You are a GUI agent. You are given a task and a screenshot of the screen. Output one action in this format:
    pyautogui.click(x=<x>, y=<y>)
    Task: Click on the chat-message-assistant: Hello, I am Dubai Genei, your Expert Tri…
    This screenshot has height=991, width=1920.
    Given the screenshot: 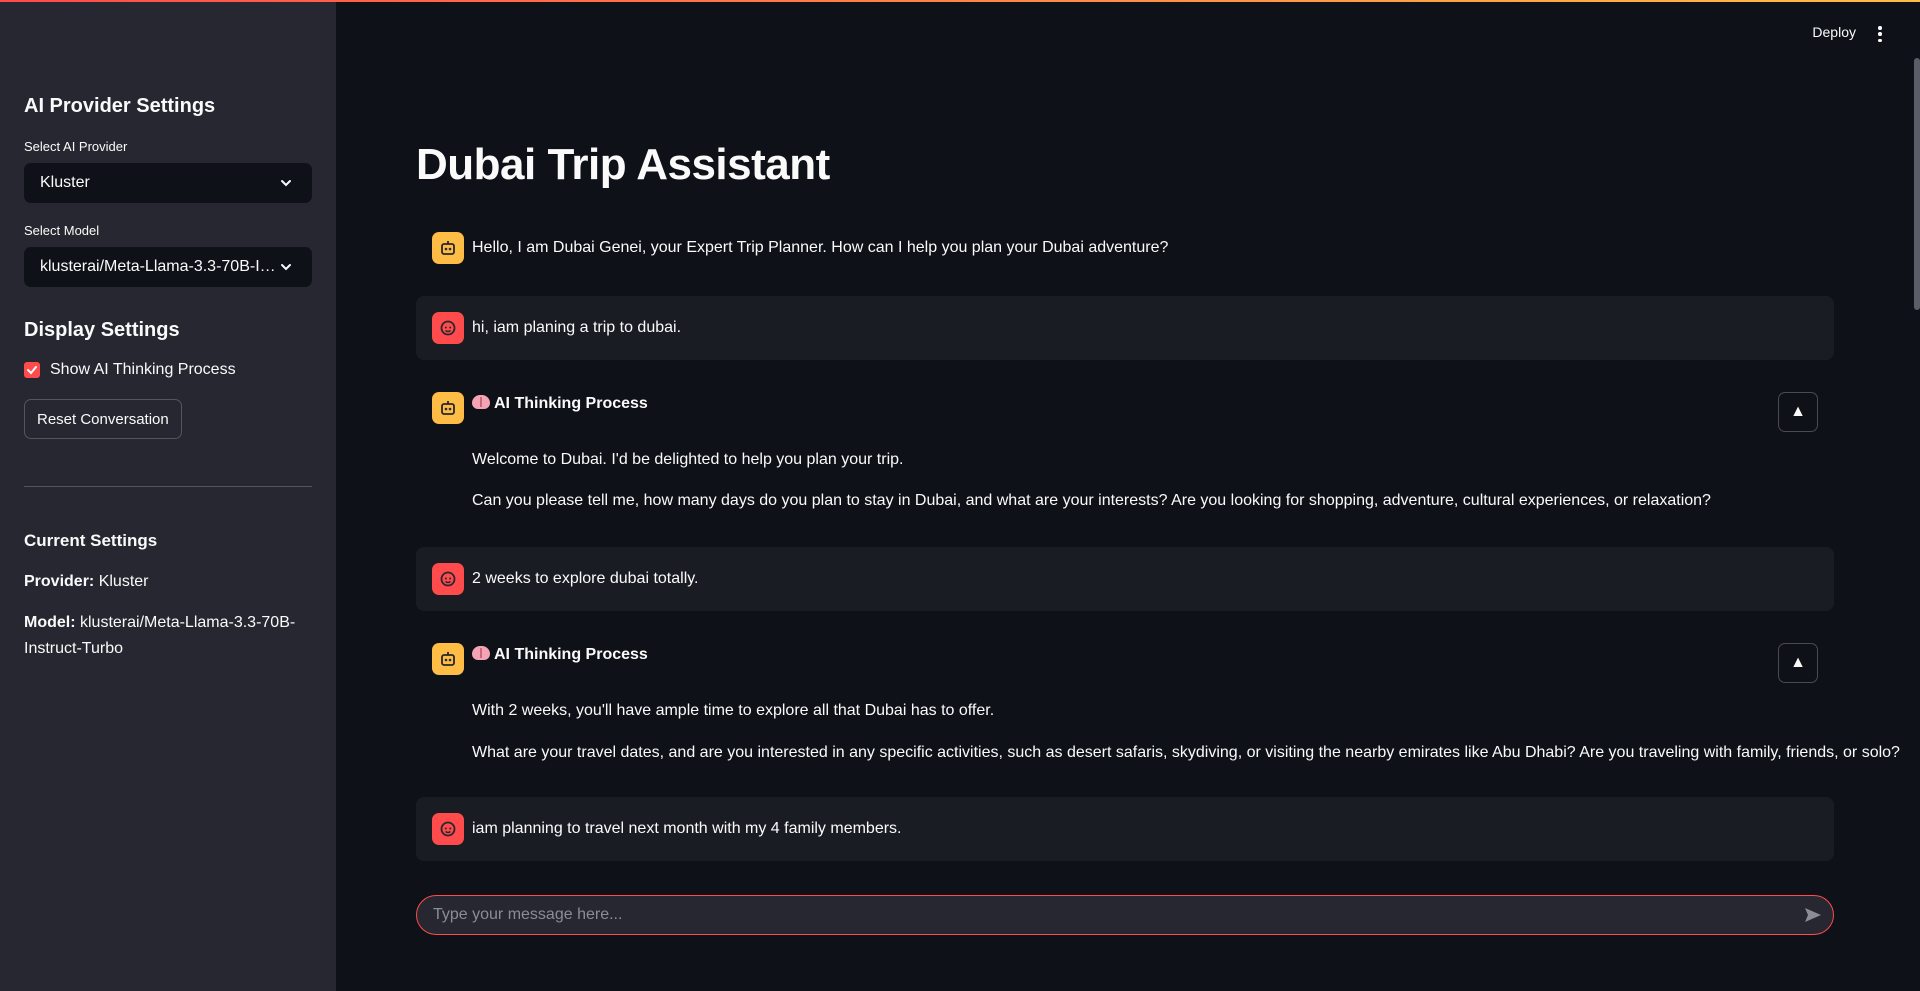 What is the action you would take?
    pyautogui.click(x=1125, y=248)
    